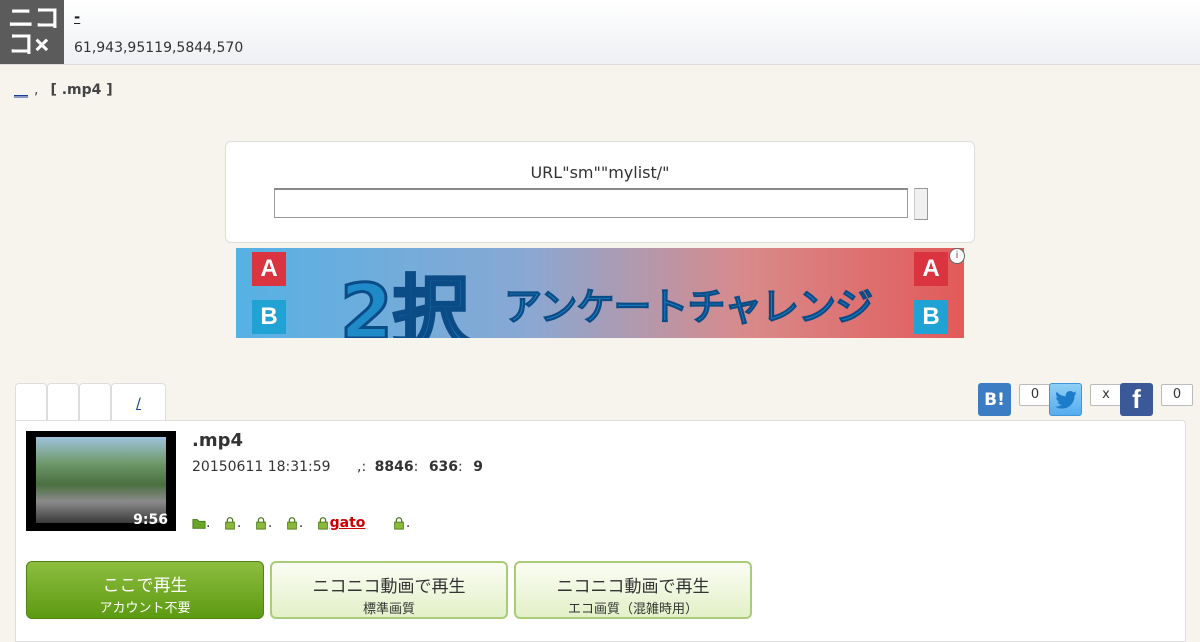 The width and height of the screenshot is (1200, 642). Describe the element at coordinates (688, 307) in the screenshot. I see `banner-subtitle: アンケートチャレンジ` at that location.